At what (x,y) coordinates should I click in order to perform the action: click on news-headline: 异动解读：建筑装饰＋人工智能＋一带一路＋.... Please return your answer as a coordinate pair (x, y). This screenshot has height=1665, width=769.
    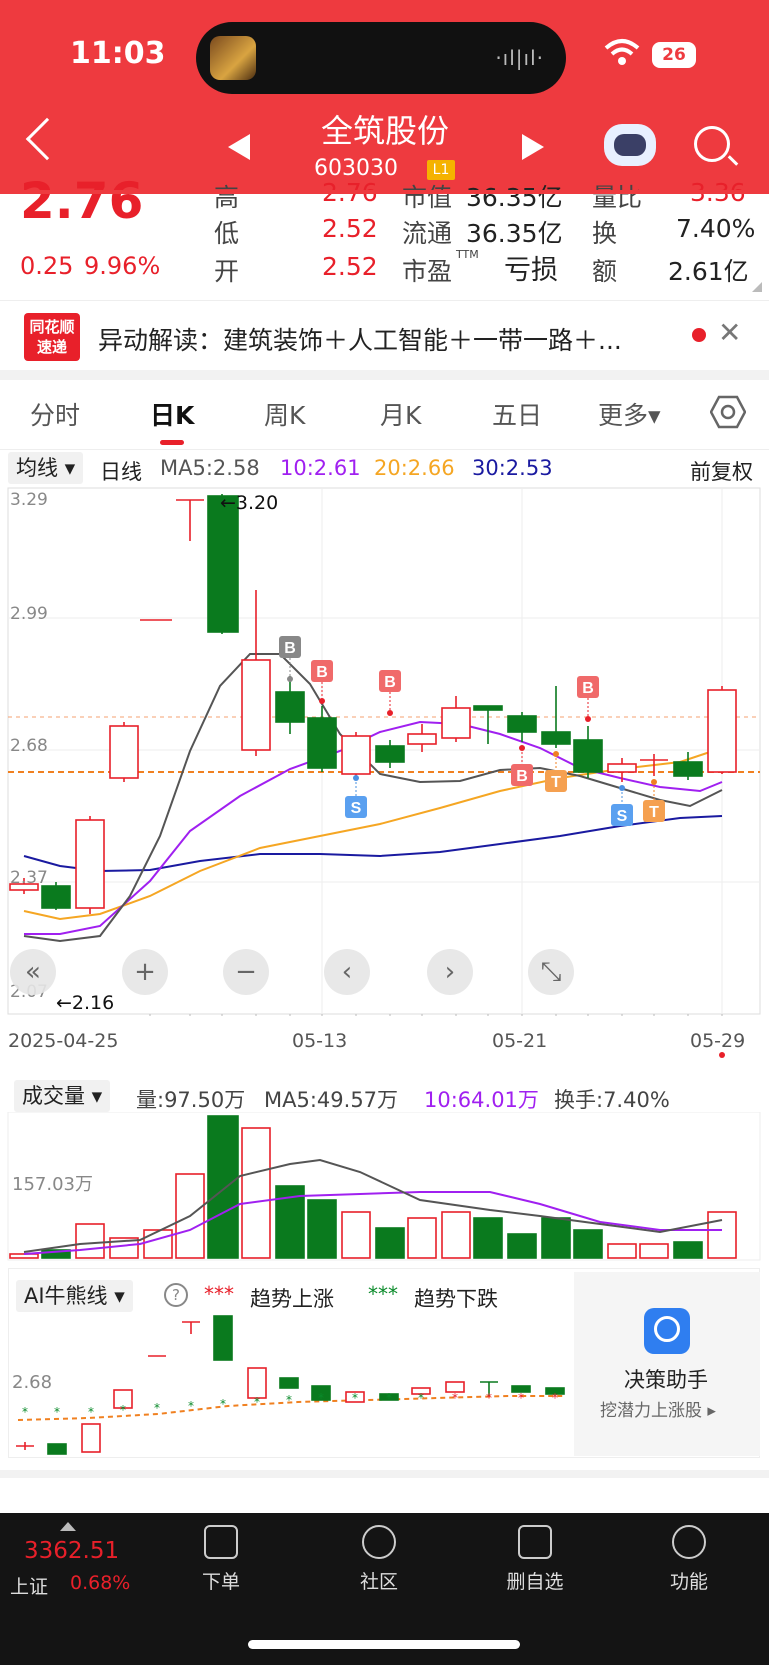
    Looking at the image, I should click on (383, 339).